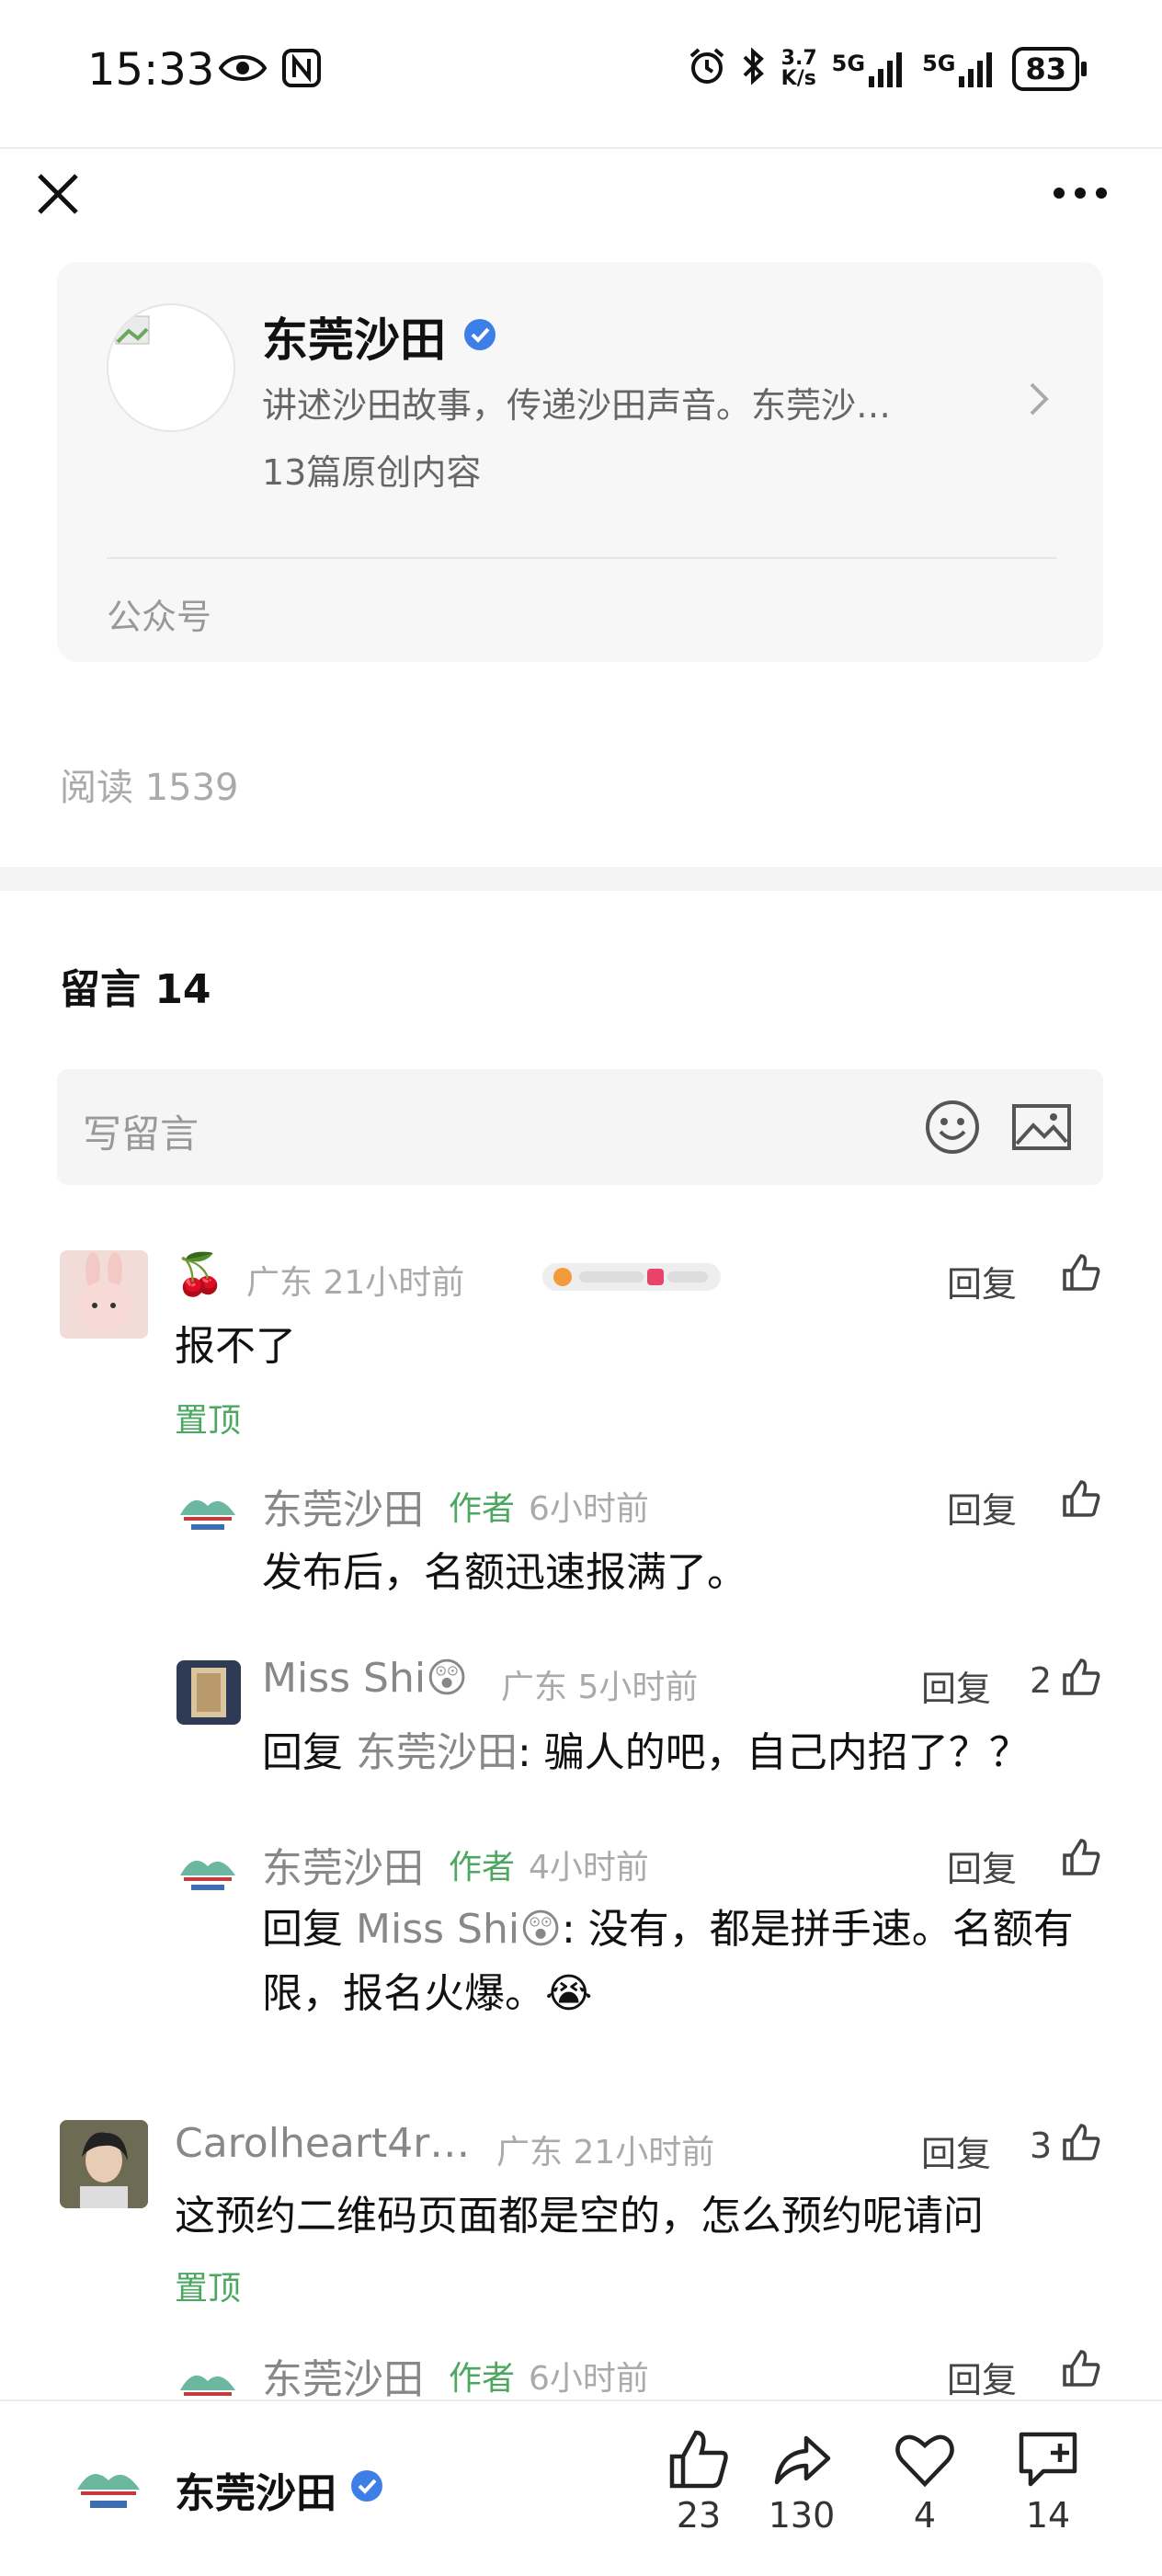 The width and height of the screenshot is (1162, 2576). Describe the element at coordinates (631, 1277) in the screenshot. I see `comment-badge` at that location.